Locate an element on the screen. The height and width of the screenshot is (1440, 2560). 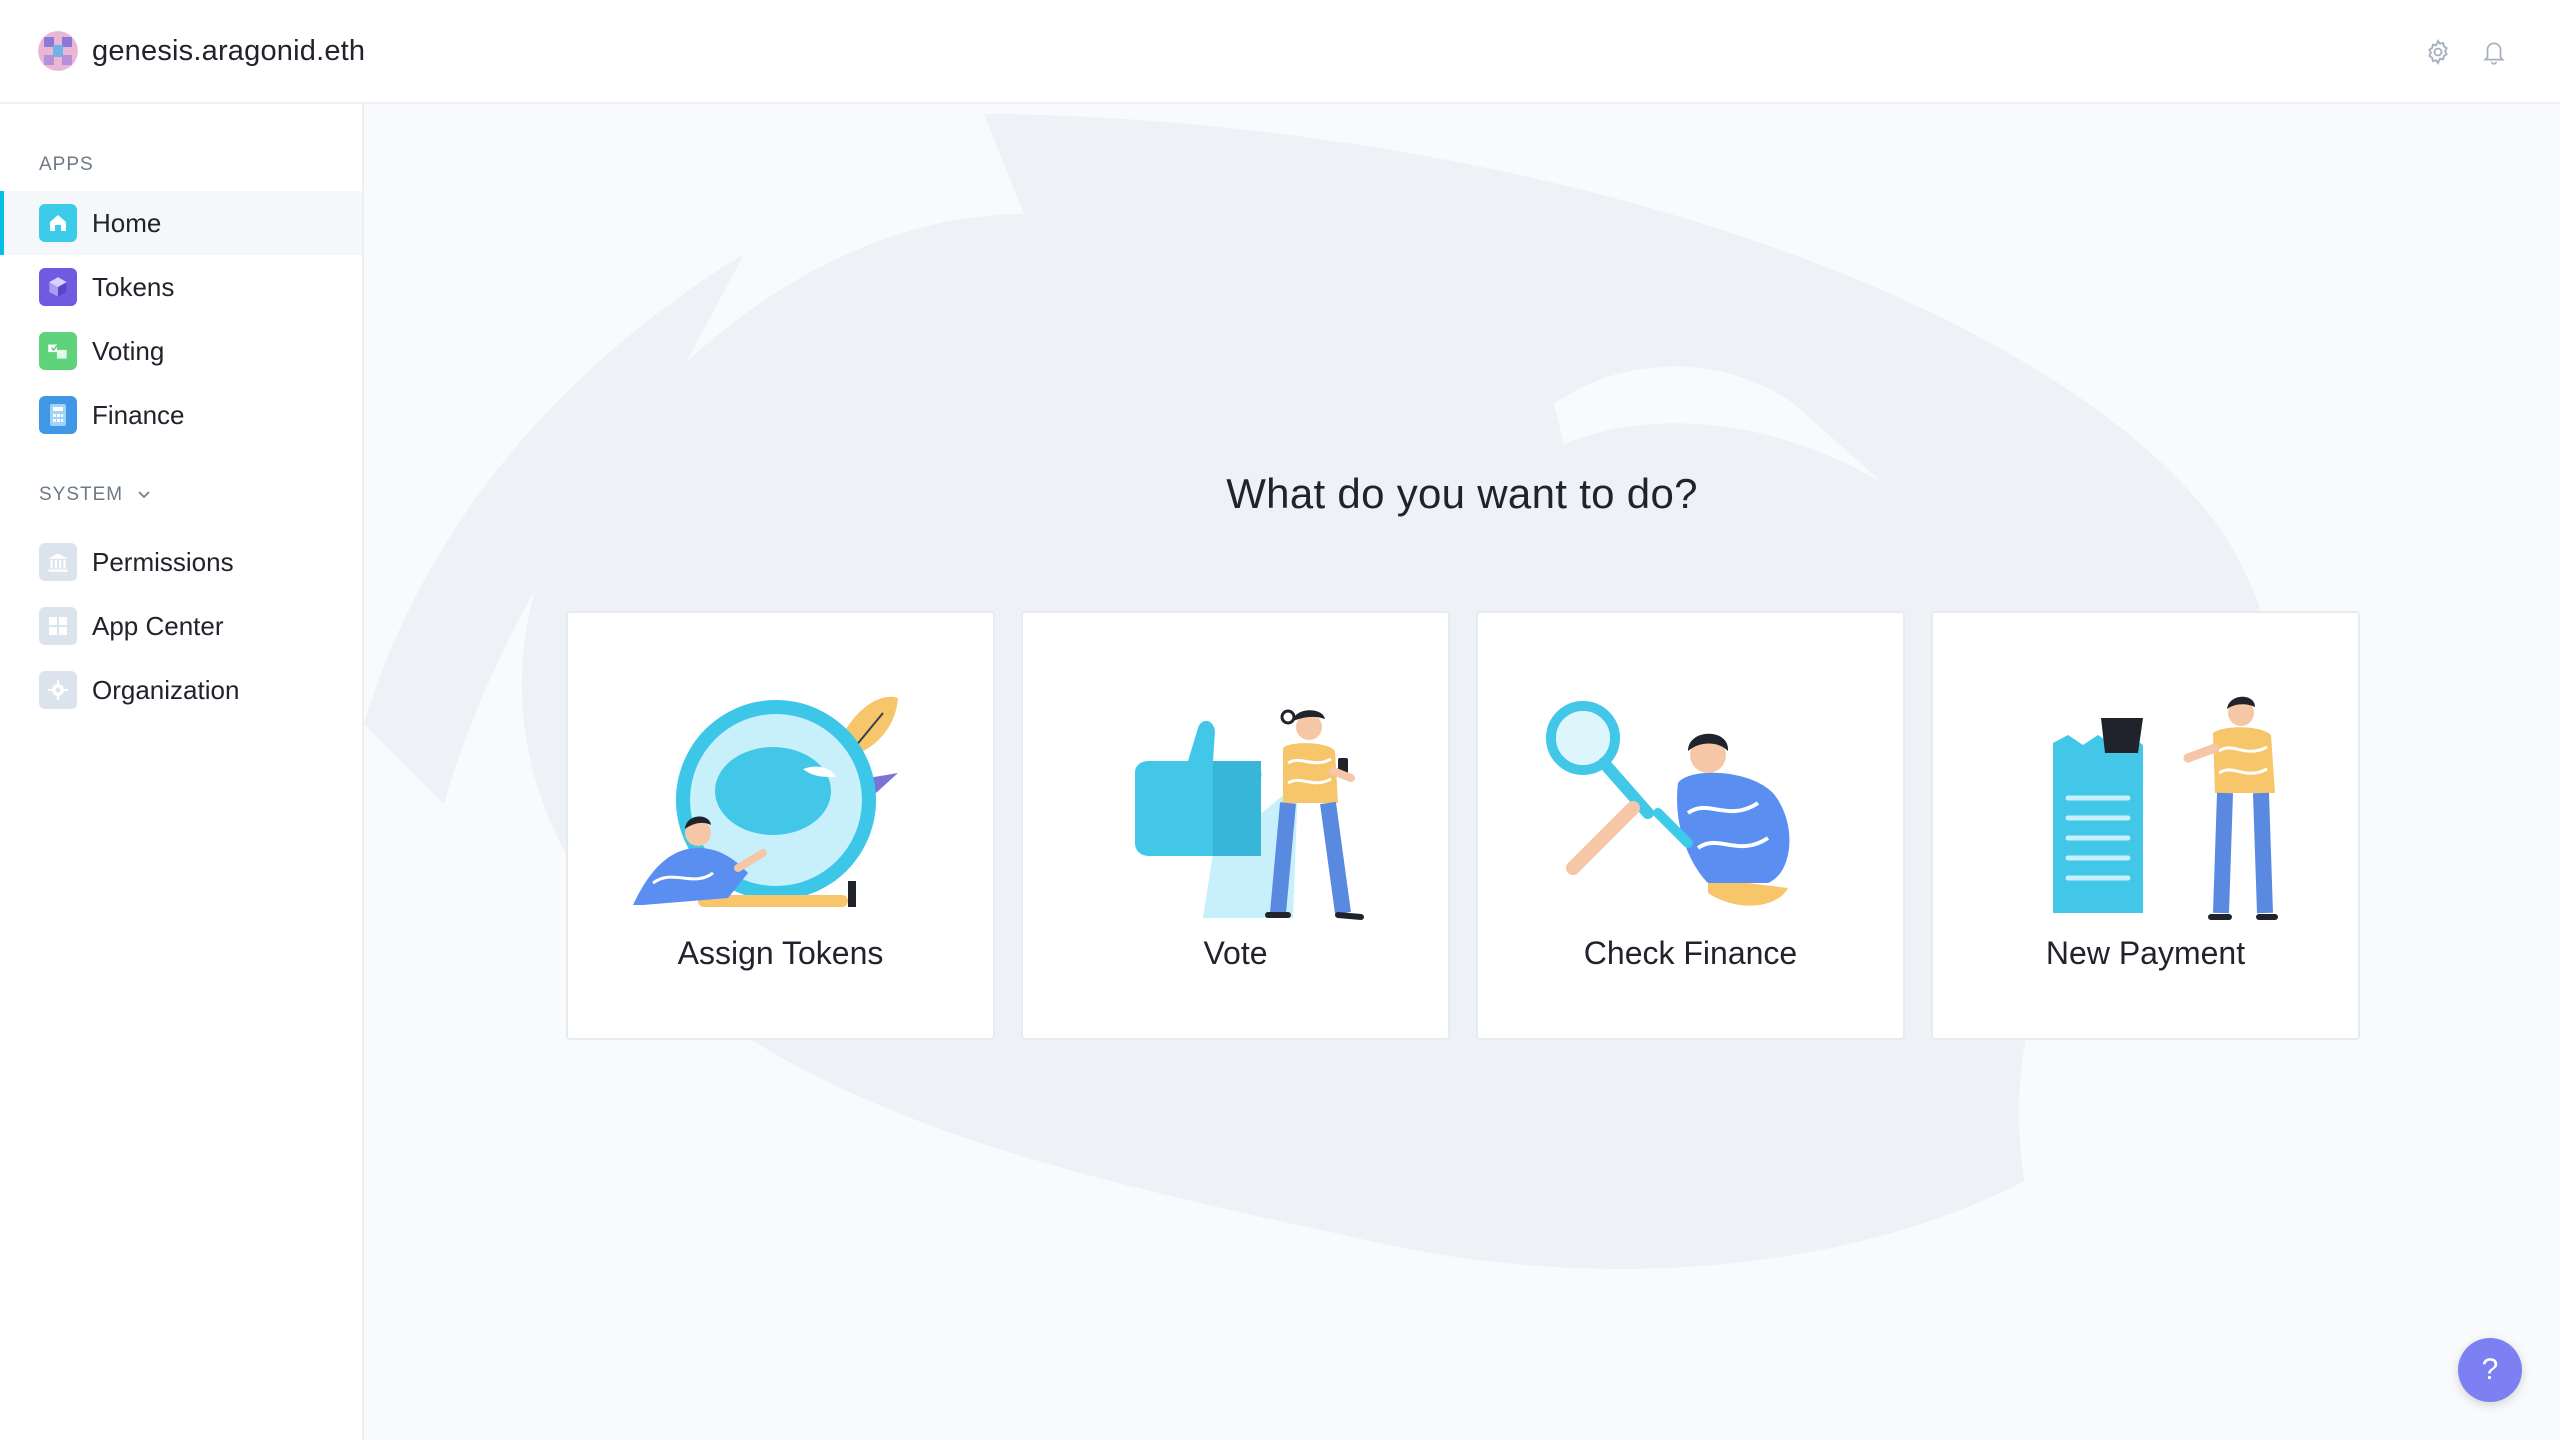
bell-icon is located at coordinates (2494, 52).